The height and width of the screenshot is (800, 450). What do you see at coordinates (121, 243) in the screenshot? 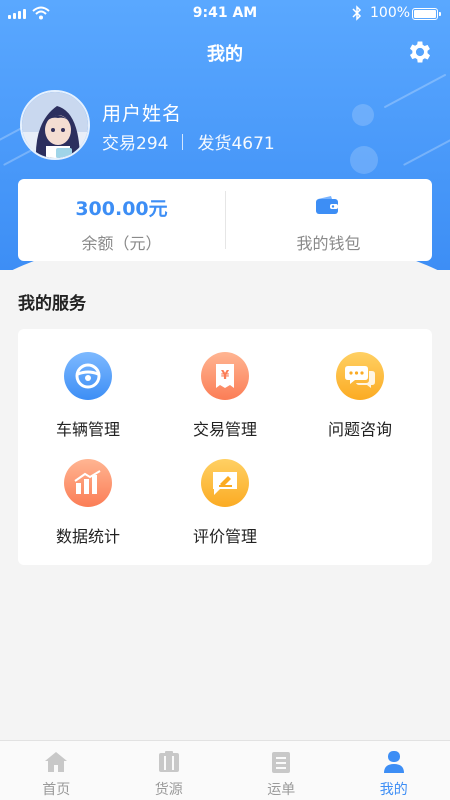
I see `balance-label: 余额（元）` at bounding box center [121, 243].